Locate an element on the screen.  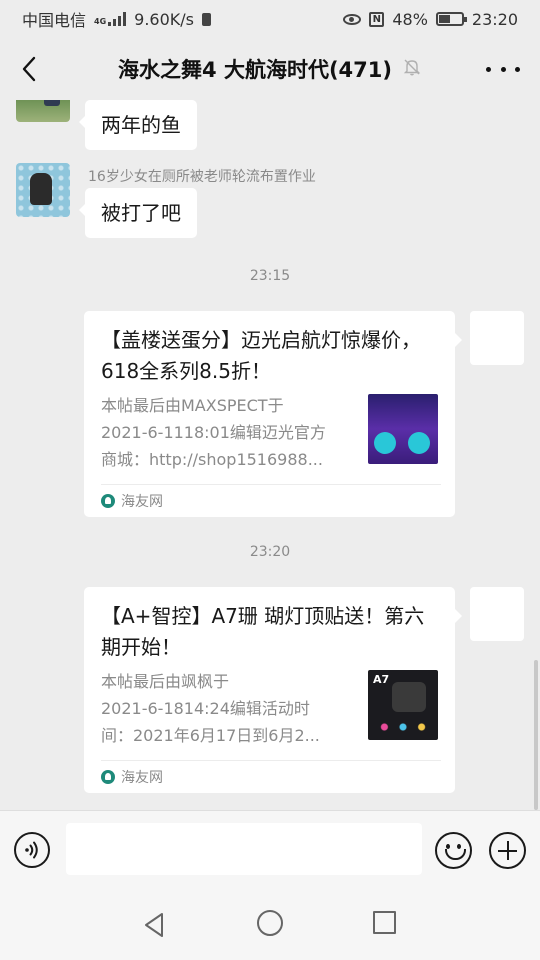
back-button is located at coordinates (29, 69).